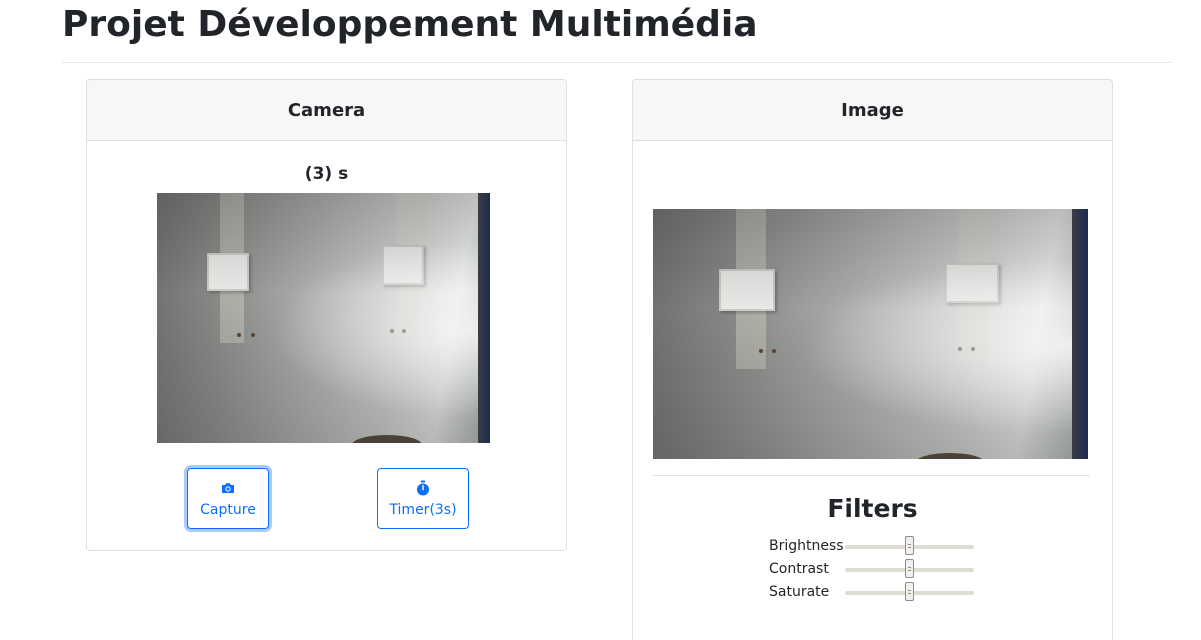 This screenshot has width=1201, height=640. I want to click on timer-button-label: Timer(3s), so click(423, 509).